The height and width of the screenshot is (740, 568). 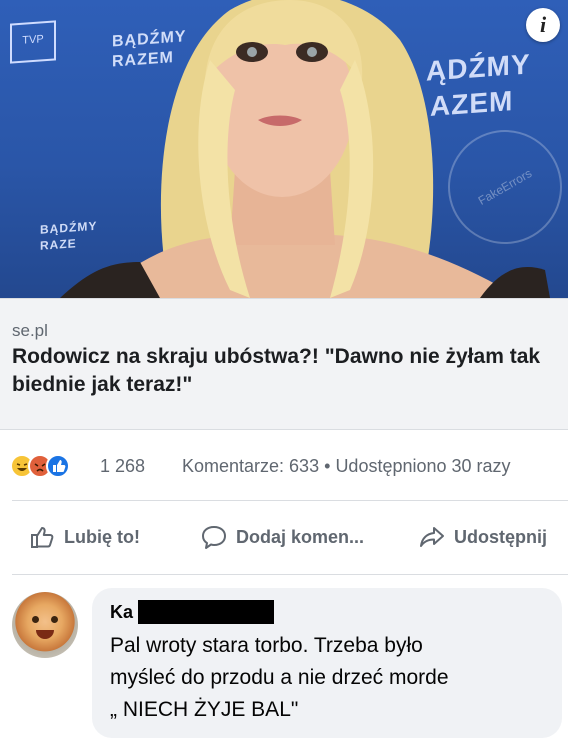 What do you see at coordinates (102, 536) in the screenshot?
I see `like-label: Lubię to!` at bounding box center [102, 536].